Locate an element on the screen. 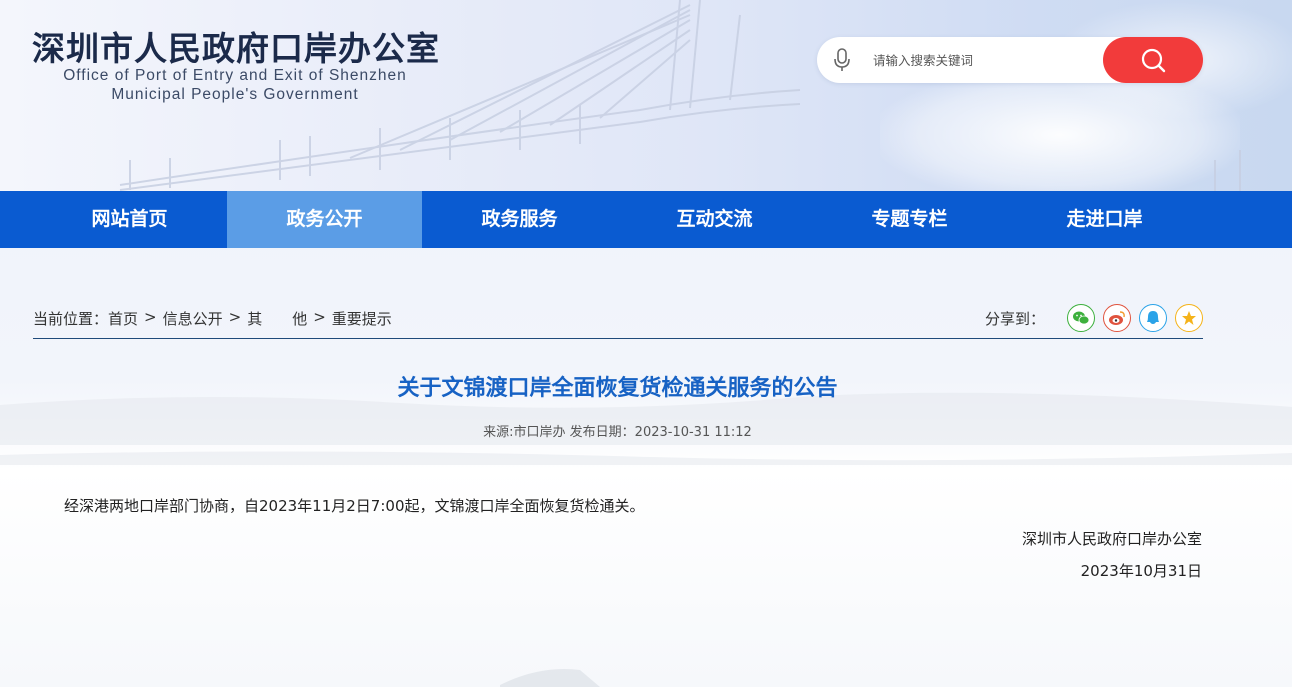 The image size is (1292, 687). qzone-icon is located at coordinates (1189, 318).